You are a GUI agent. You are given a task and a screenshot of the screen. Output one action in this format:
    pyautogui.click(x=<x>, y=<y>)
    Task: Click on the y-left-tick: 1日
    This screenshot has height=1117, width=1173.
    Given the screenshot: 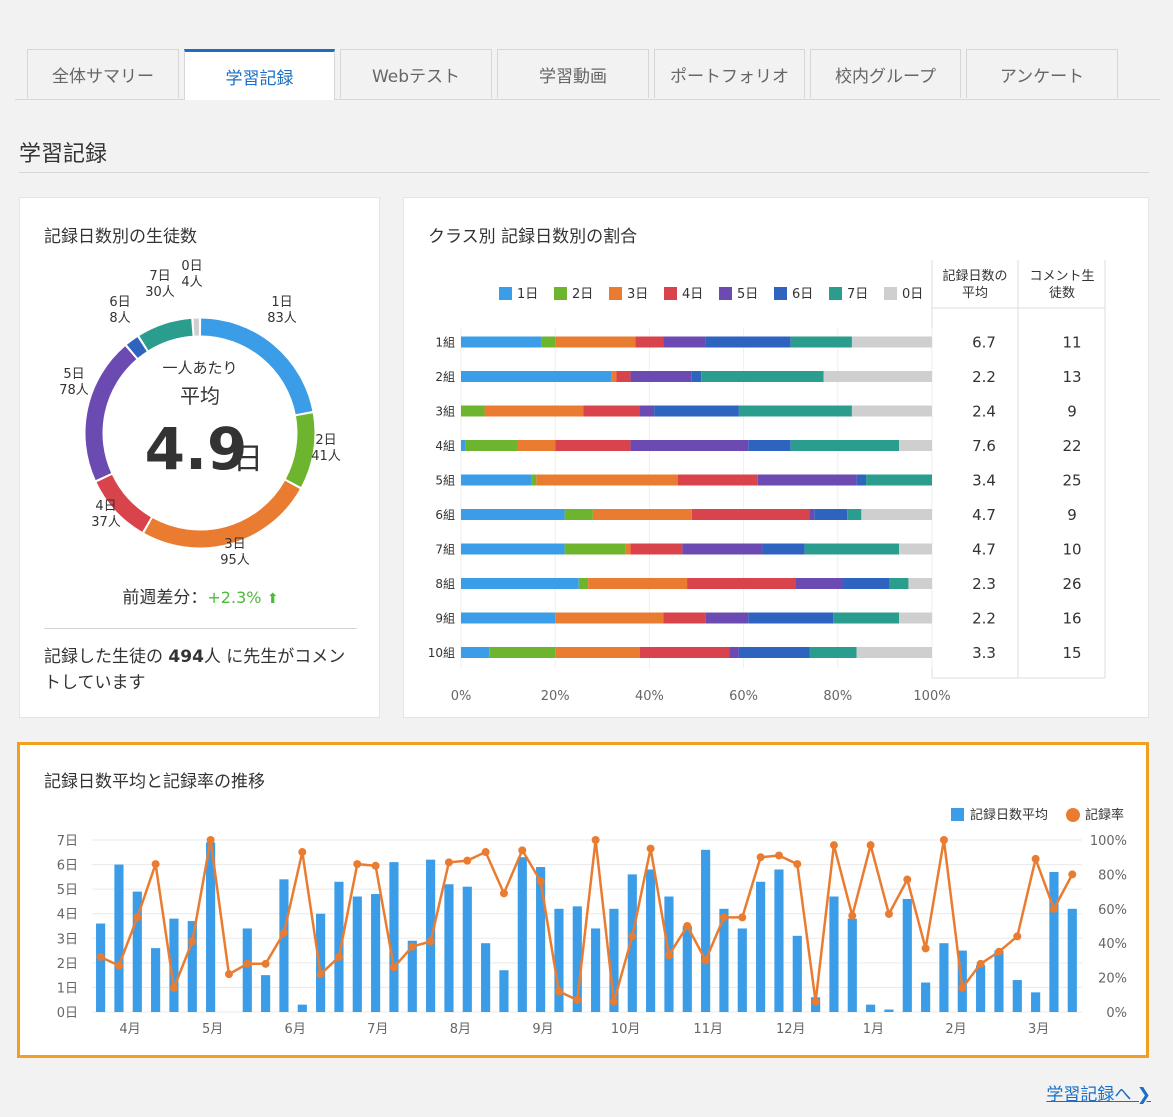 What is the action you would take?
    pyautogui.click(x=67, y=988)
    